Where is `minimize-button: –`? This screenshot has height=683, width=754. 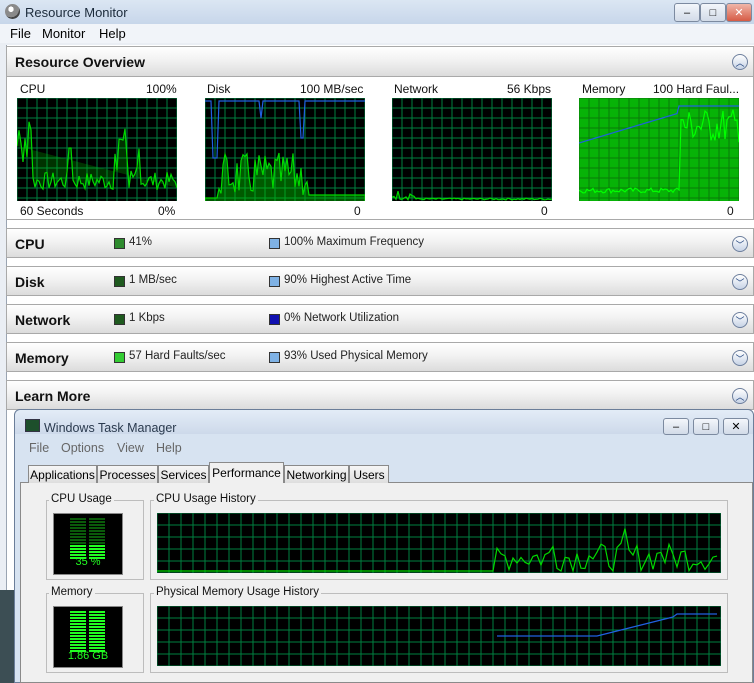 minimize-button: – is located at coordinates (687, 12).